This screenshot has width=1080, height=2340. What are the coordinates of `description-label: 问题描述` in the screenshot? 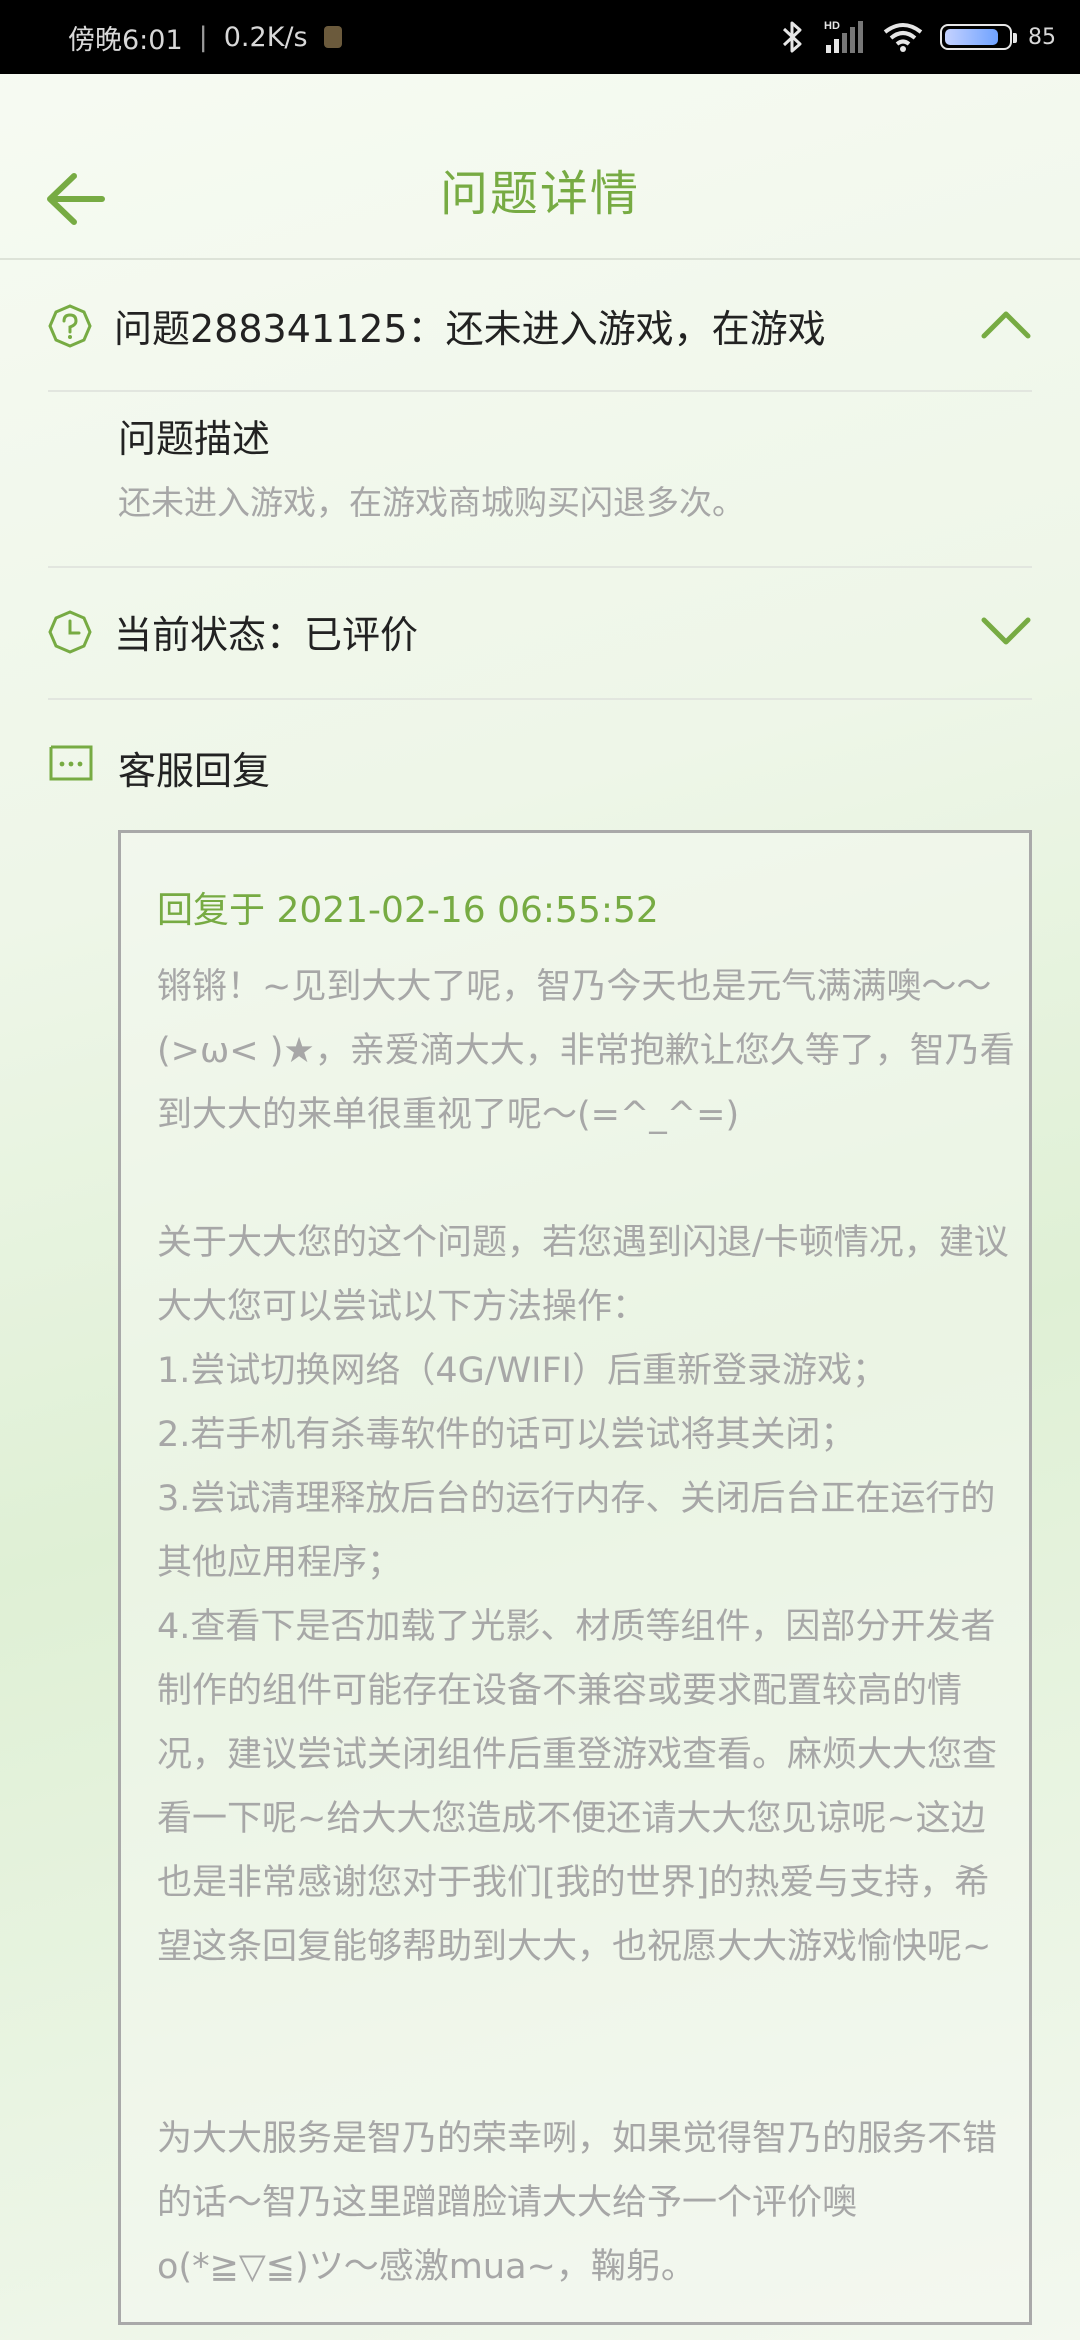 It's located at (194, 439).